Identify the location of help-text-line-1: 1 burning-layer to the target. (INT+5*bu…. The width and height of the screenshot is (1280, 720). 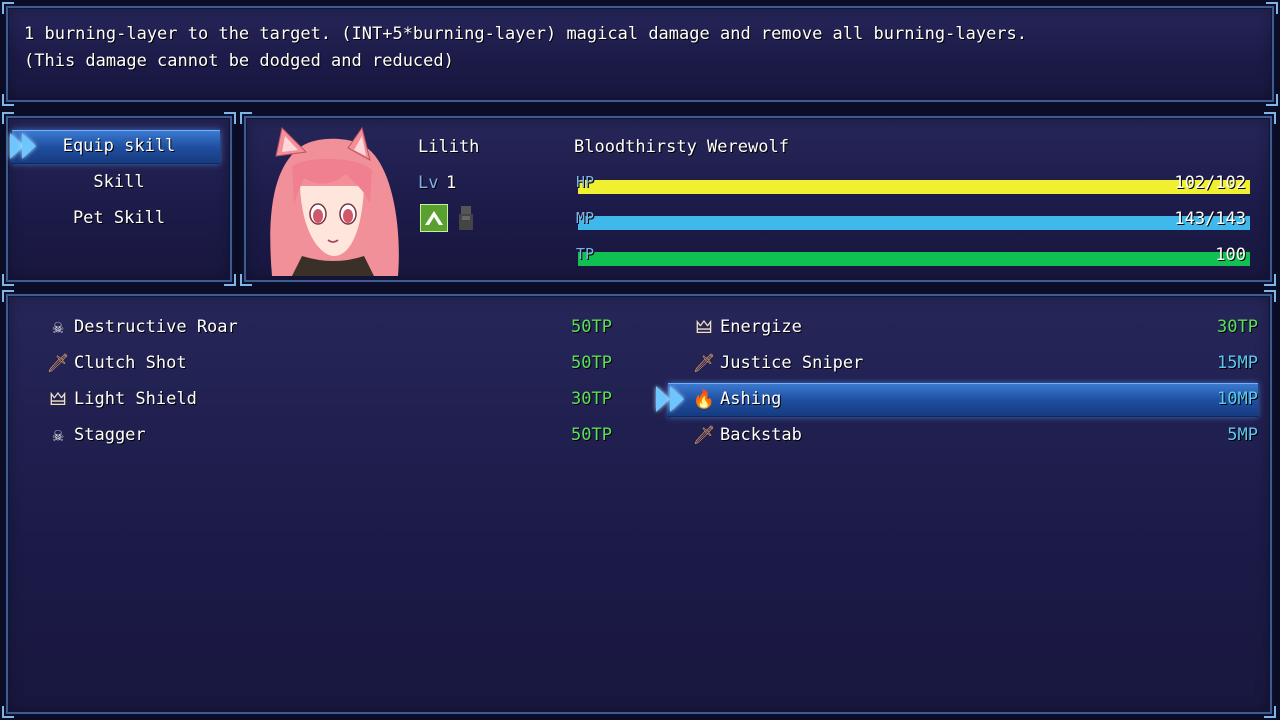
(526, 34).